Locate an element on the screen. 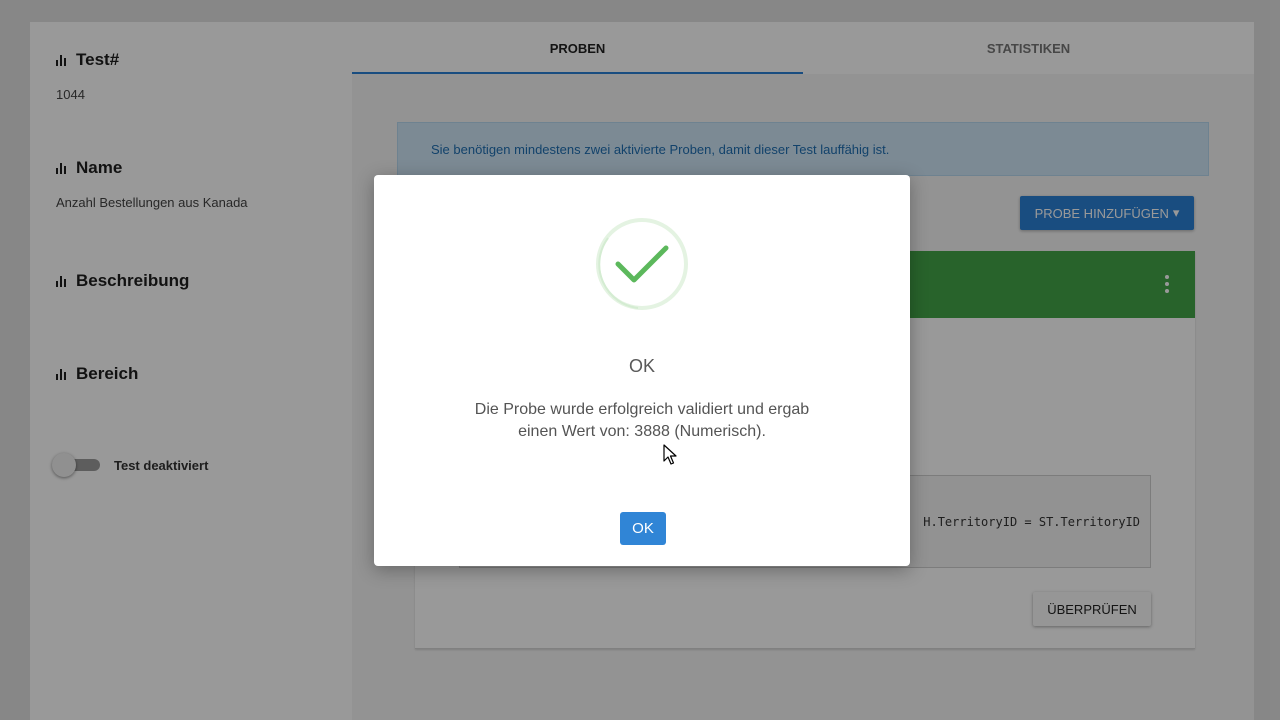  dialog-title: OK is located at coordinates (641, 366).